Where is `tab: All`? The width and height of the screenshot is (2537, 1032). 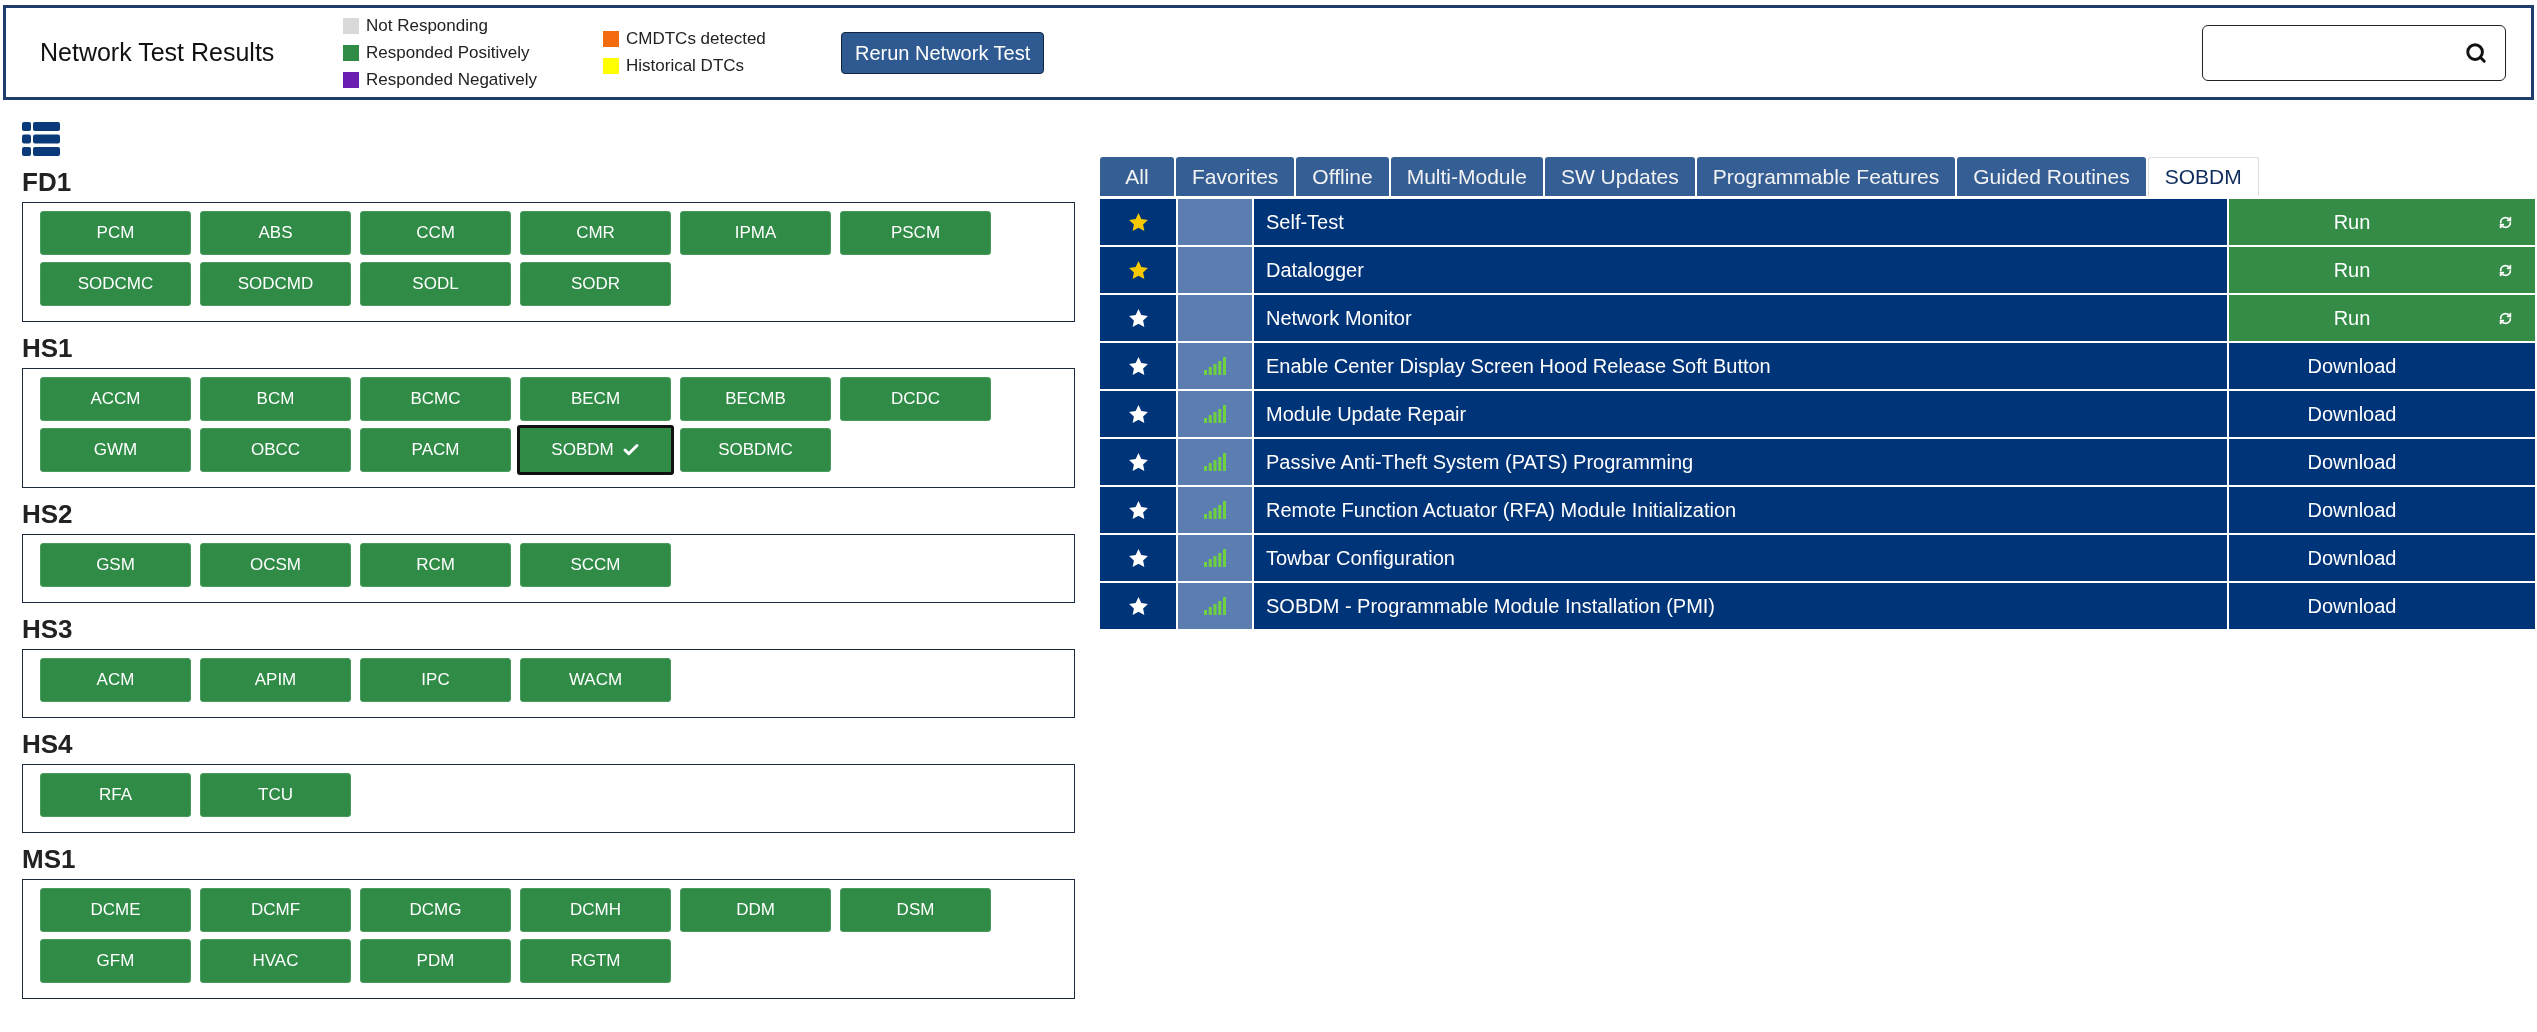 tab: All is located at coordinates (1137, 176).